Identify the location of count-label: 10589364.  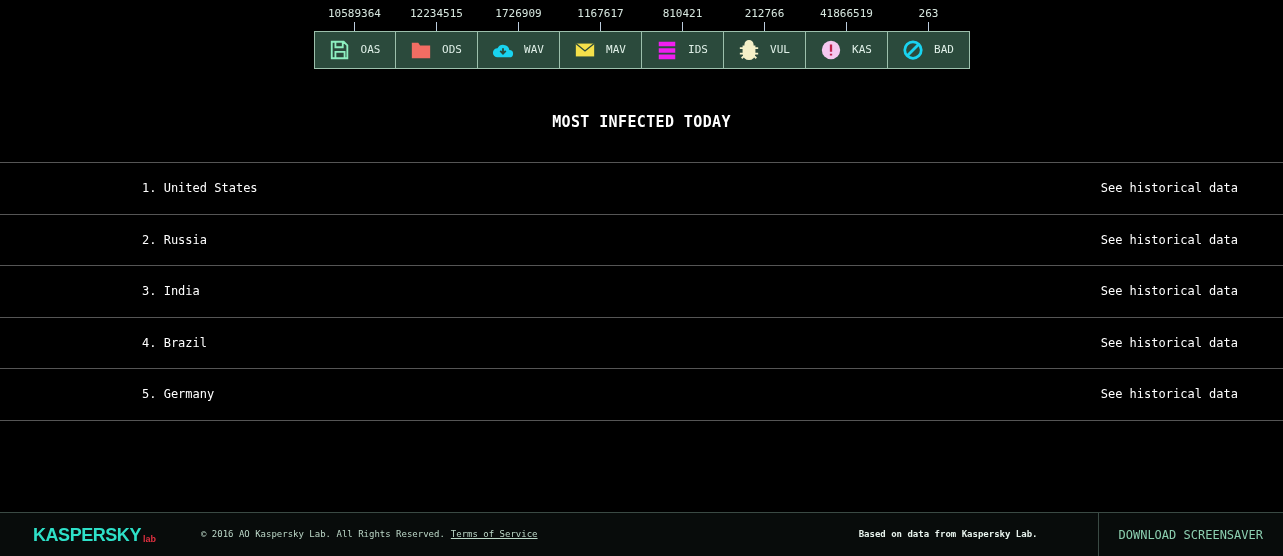
(354, 14).